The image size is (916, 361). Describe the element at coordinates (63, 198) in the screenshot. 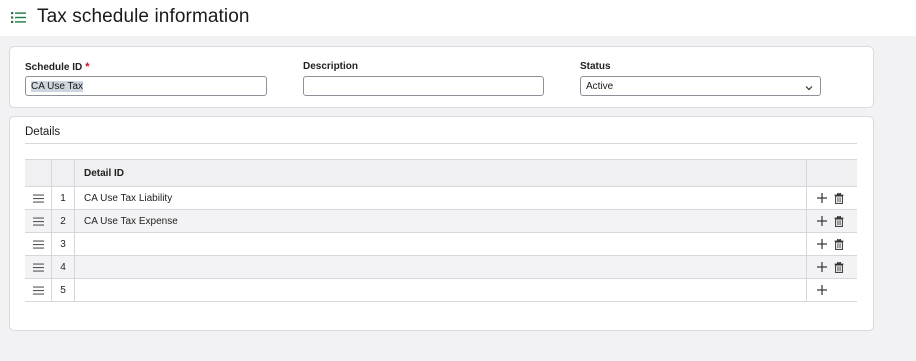

I see `row-number: 1` at that location.